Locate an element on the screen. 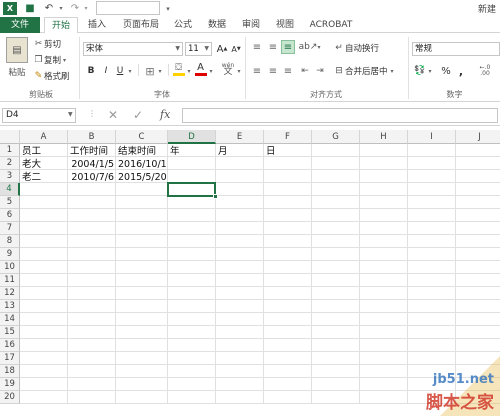  bold-button: B is located at coordinates (91, 71).